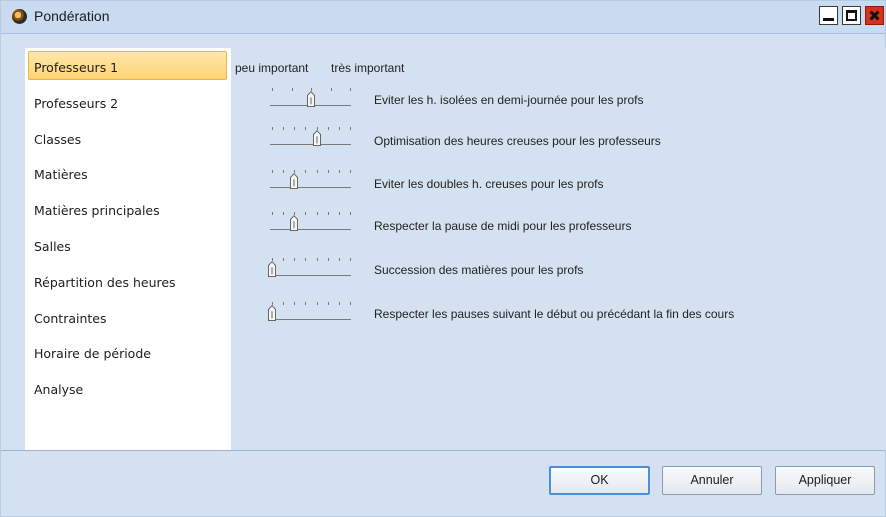  I want to click on sidebar-item-horaire-de-periode: Horaire de période, so click(127, 351).